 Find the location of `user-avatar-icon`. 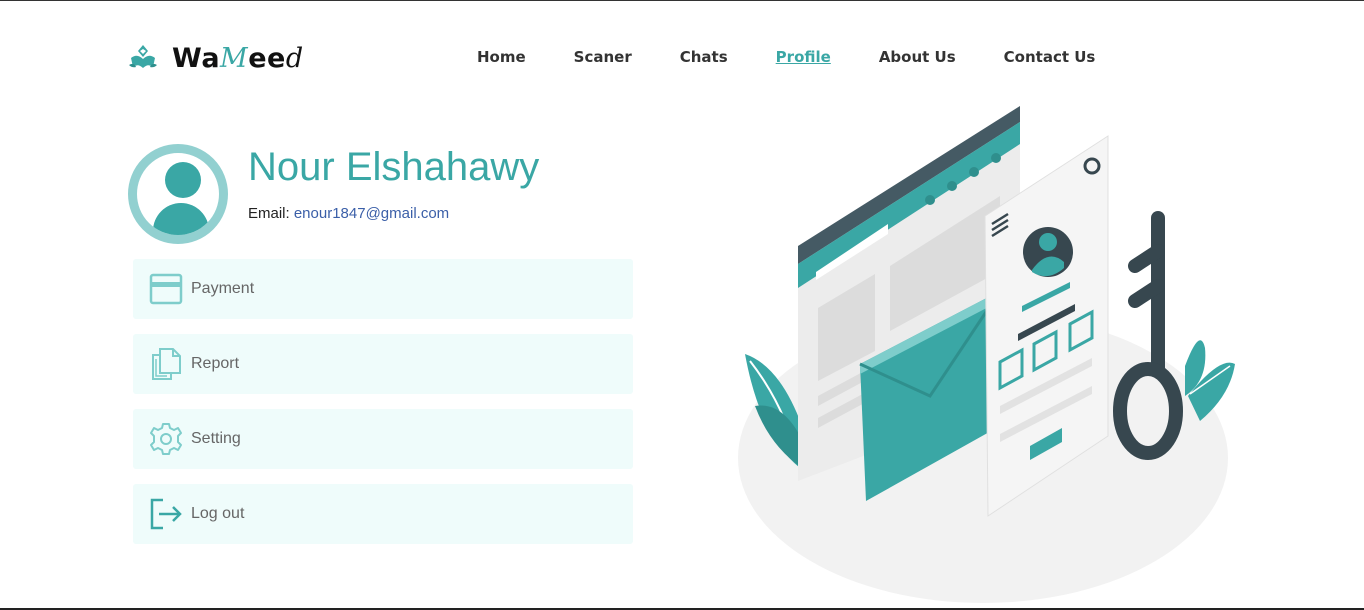

user-avatar-icon is located at coordinates (178, 194).